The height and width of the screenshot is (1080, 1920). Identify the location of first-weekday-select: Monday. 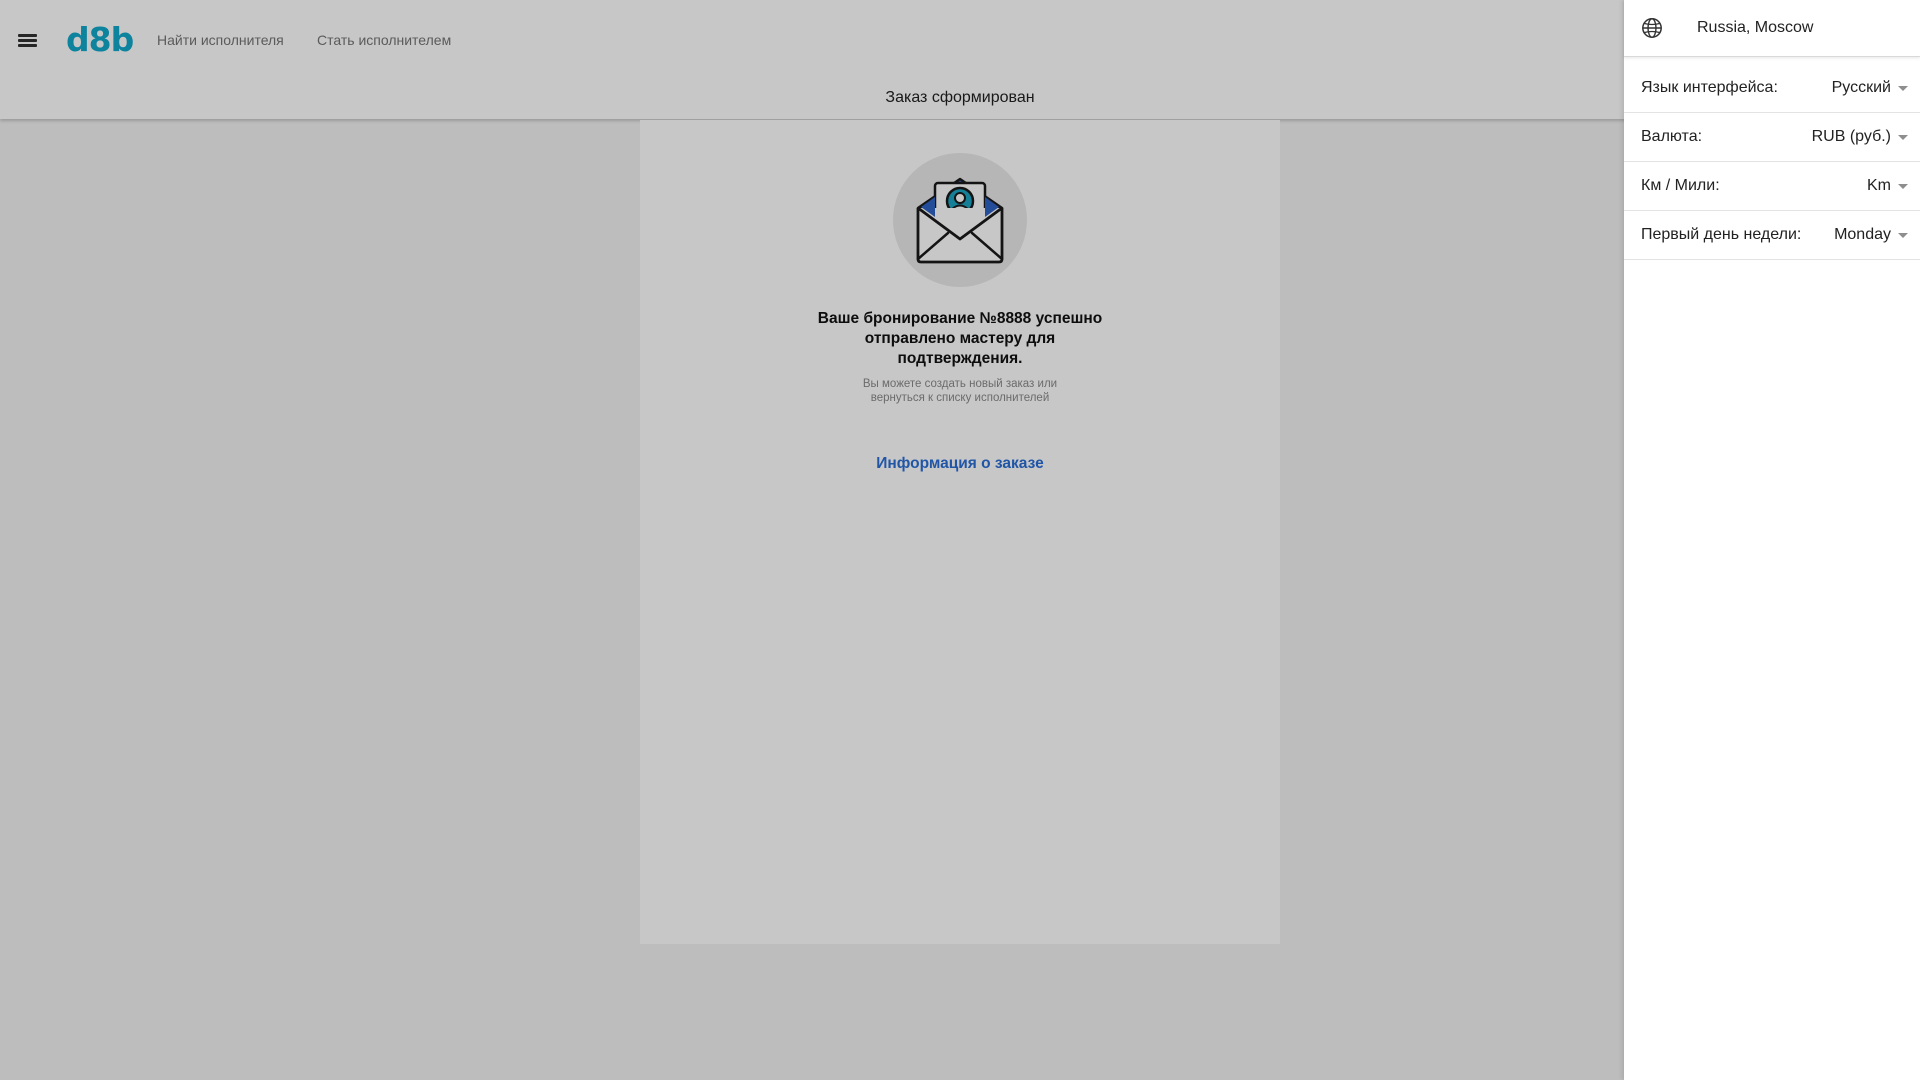
(1871, 235).